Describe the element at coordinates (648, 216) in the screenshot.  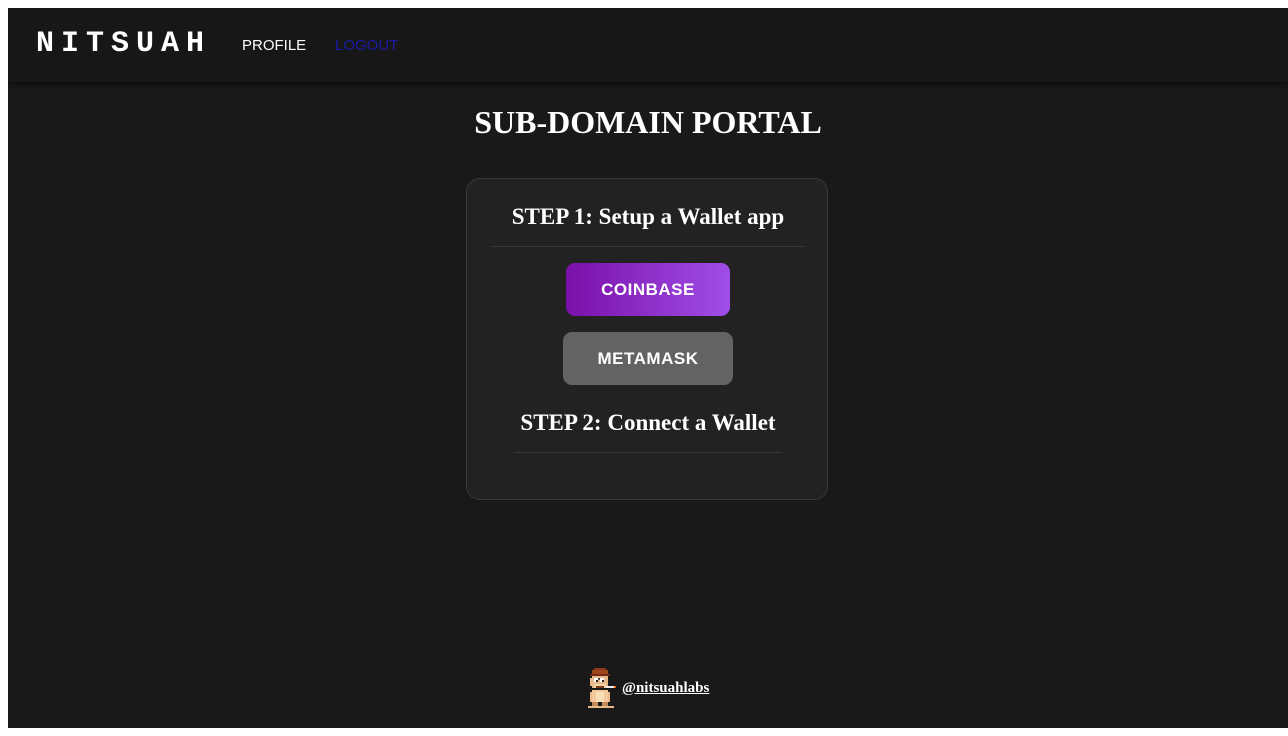
I see `step1-heading: STEP 1: Setup a Wallet app` at that location.